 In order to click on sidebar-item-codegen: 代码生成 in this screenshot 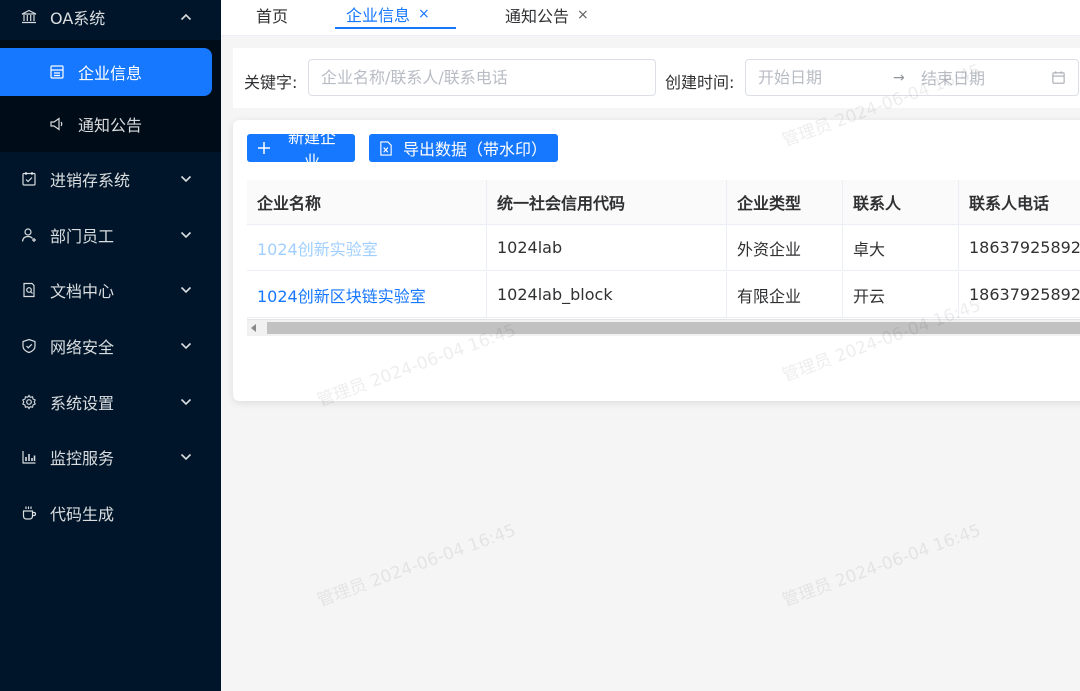, I will do `click(110, 513)`.